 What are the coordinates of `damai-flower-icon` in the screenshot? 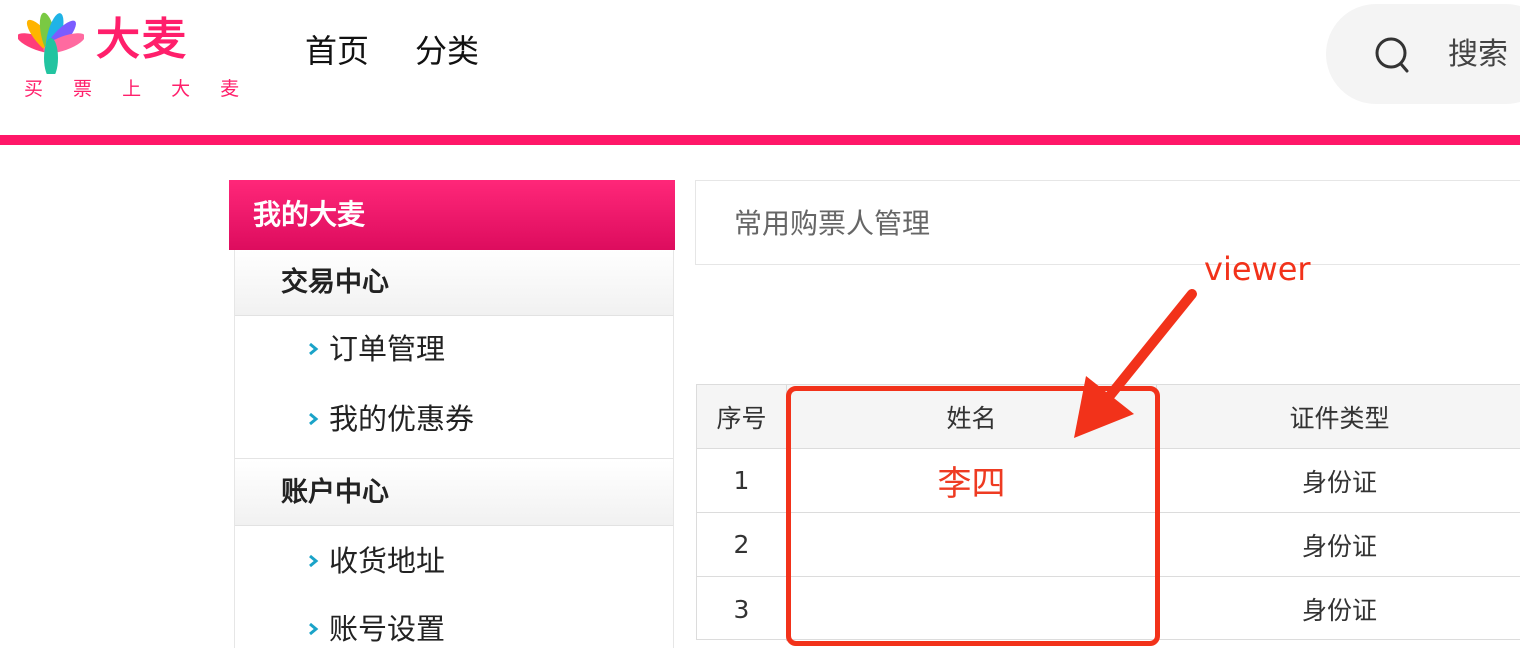 It's located at (51, 43).